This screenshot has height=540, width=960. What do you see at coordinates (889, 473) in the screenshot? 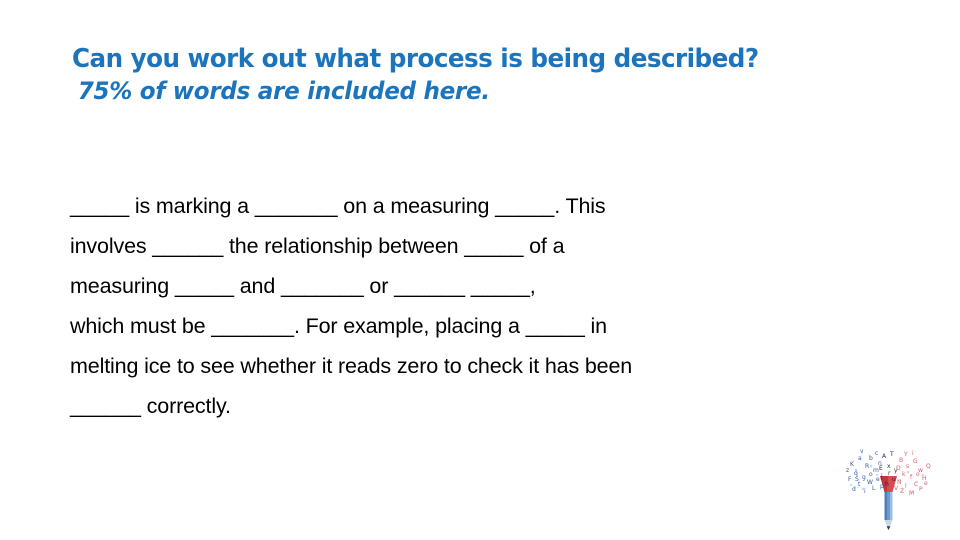
I see `svg-text: r` at bounding box center [889, 473].